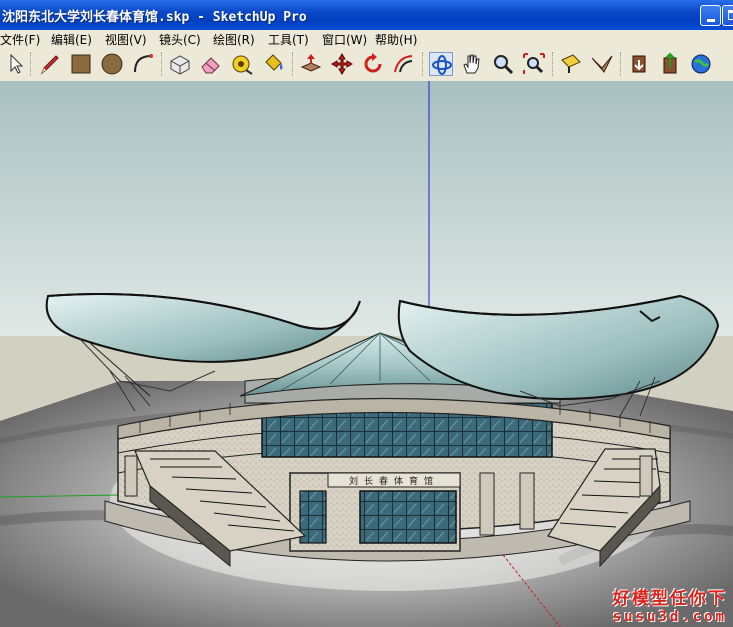 The width and height of the screenshot is (733, 627). Describe the element at coordinates (710, 15) in the screenshot. I see `minimize-button` at that location.